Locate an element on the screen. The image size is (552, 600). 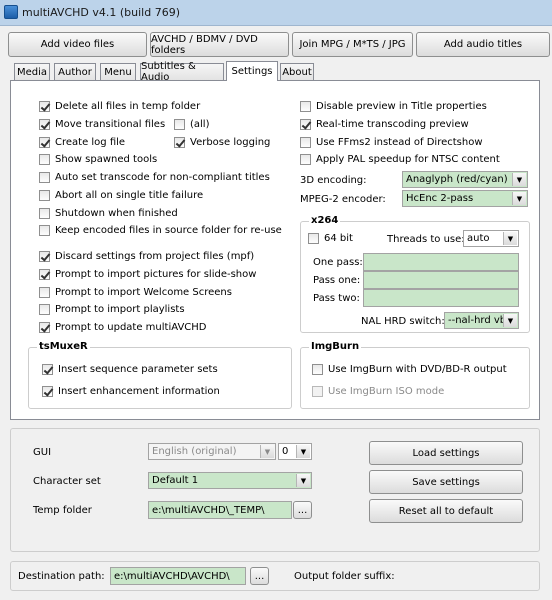
option-delete-temp: Delete all files in temp folder is located at coordinates (119, 106).